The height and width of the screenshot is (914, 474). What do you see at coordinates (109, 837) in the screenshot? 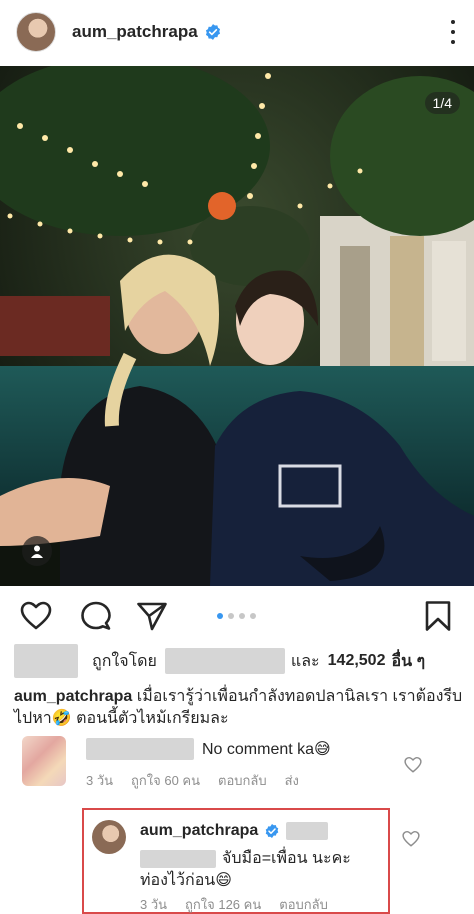
I see `reply-avatar` at bounding box center [109, 837].